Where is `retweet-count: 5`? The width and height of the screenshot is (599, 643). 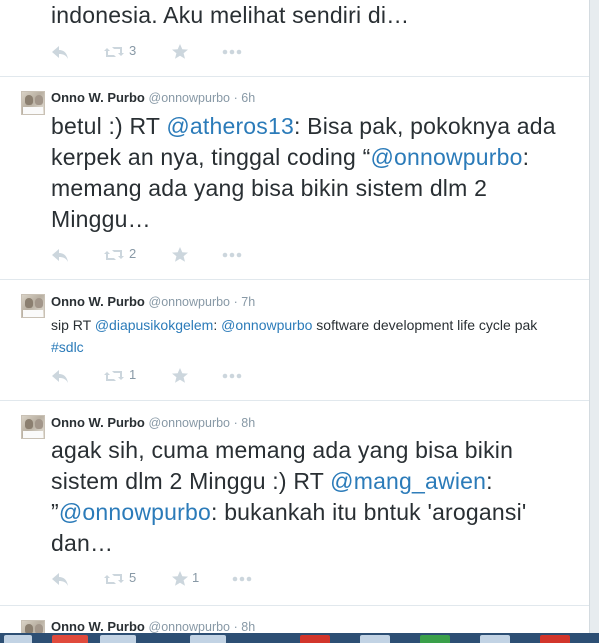 retweet-count: 5 is located at coordinates (133, 577).